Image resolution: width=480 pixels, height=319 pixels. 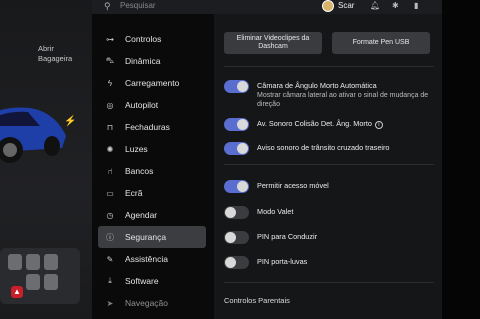 What do you see at coordinates (375, 5) in the screenshot?
I see `bell-icon: 🔔︎` at bounding box center [375, 5].